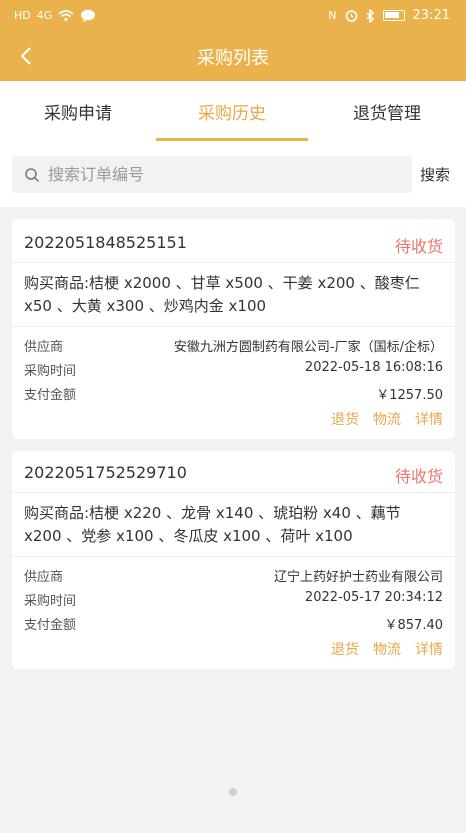 This screenshot has height=833, width=466. I want to click on supplier-row: 供应商 辽宁上药好护士药业有限公司, so click(233, 575).